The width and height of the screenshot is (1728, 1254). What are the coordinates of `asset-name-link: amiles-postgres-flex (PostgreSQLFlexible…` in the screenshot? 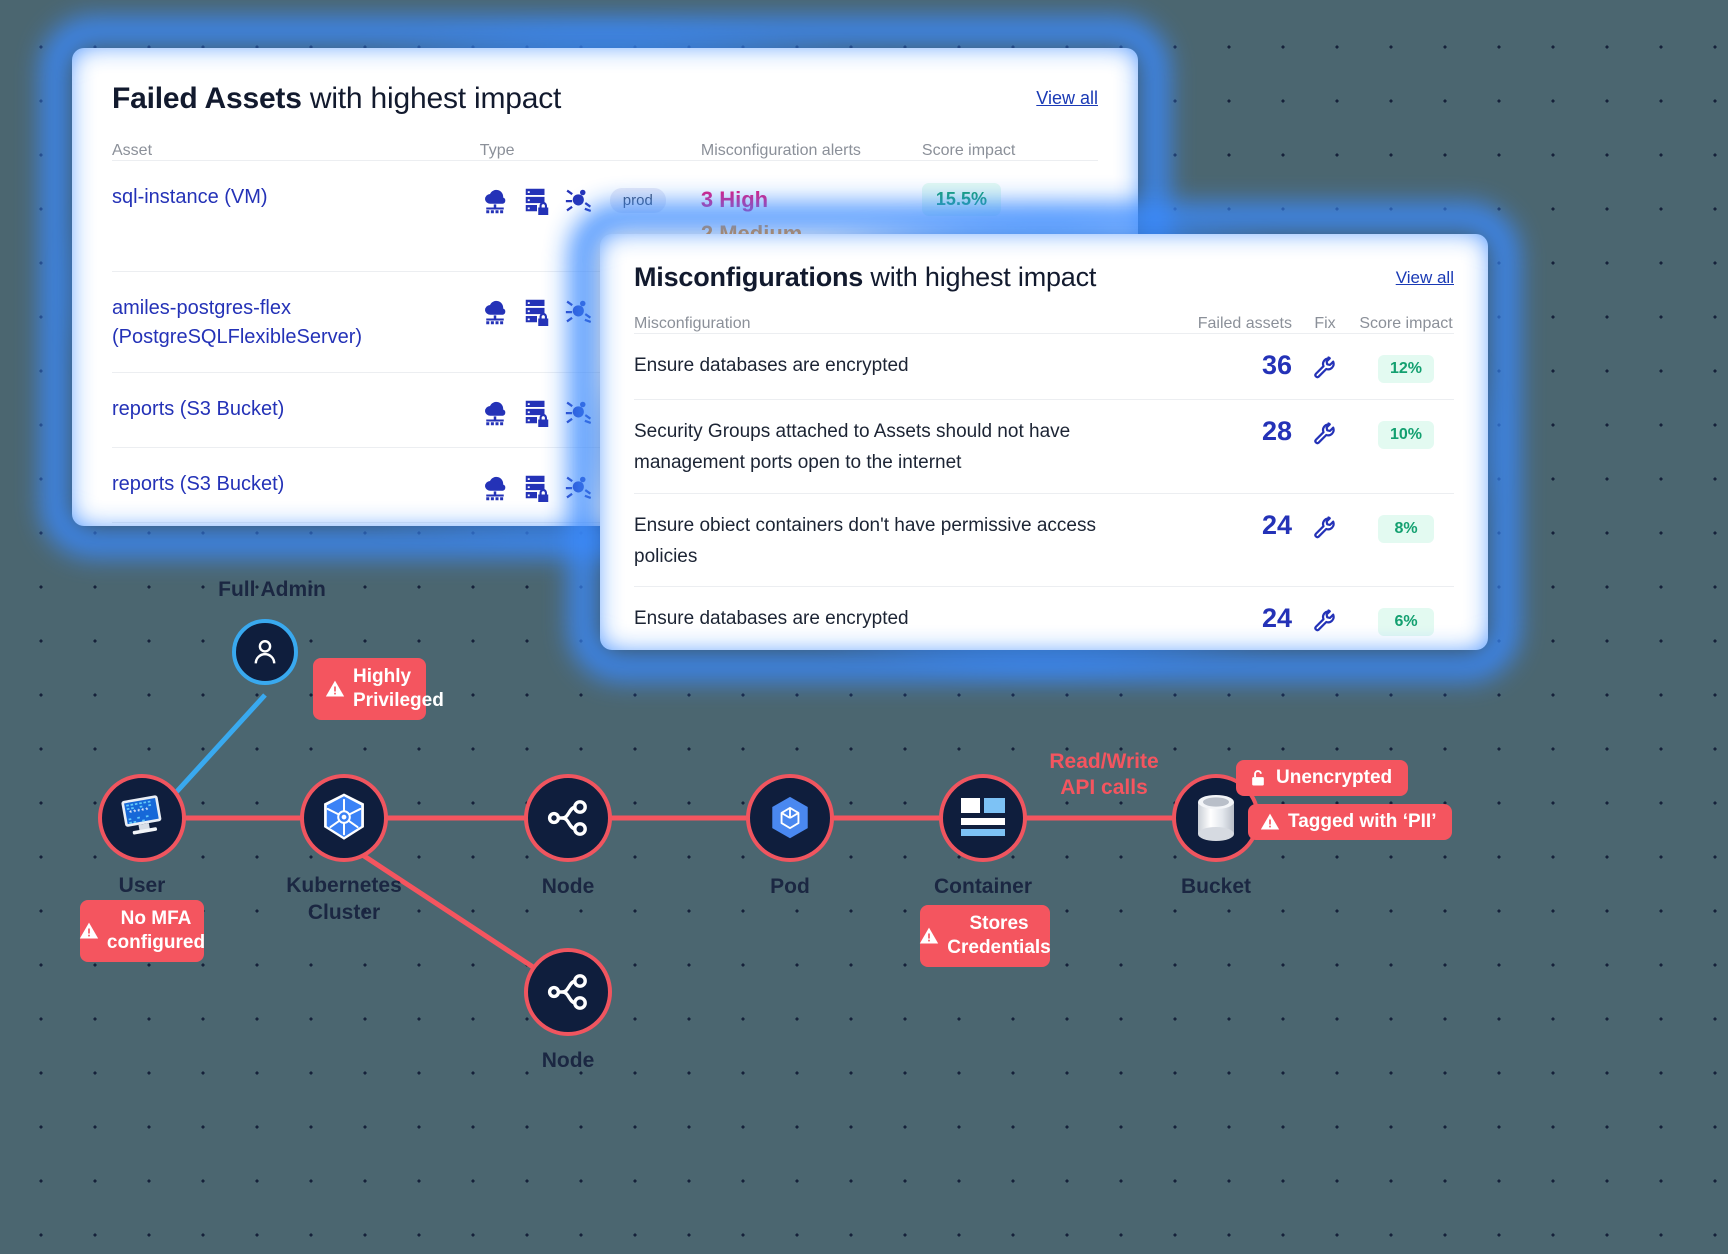 It's located at (296, 323).